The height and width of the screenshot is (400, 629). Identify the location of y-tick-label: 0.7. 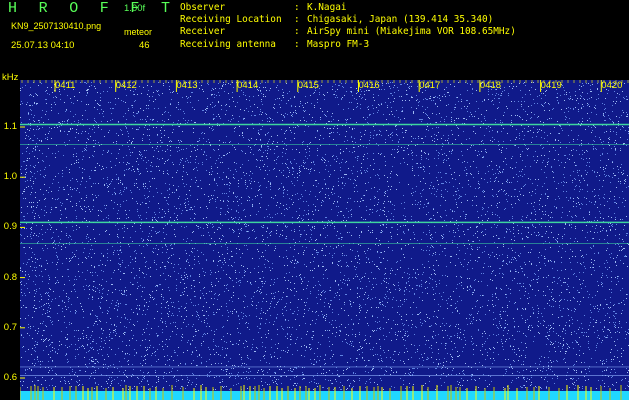
(10, 327).